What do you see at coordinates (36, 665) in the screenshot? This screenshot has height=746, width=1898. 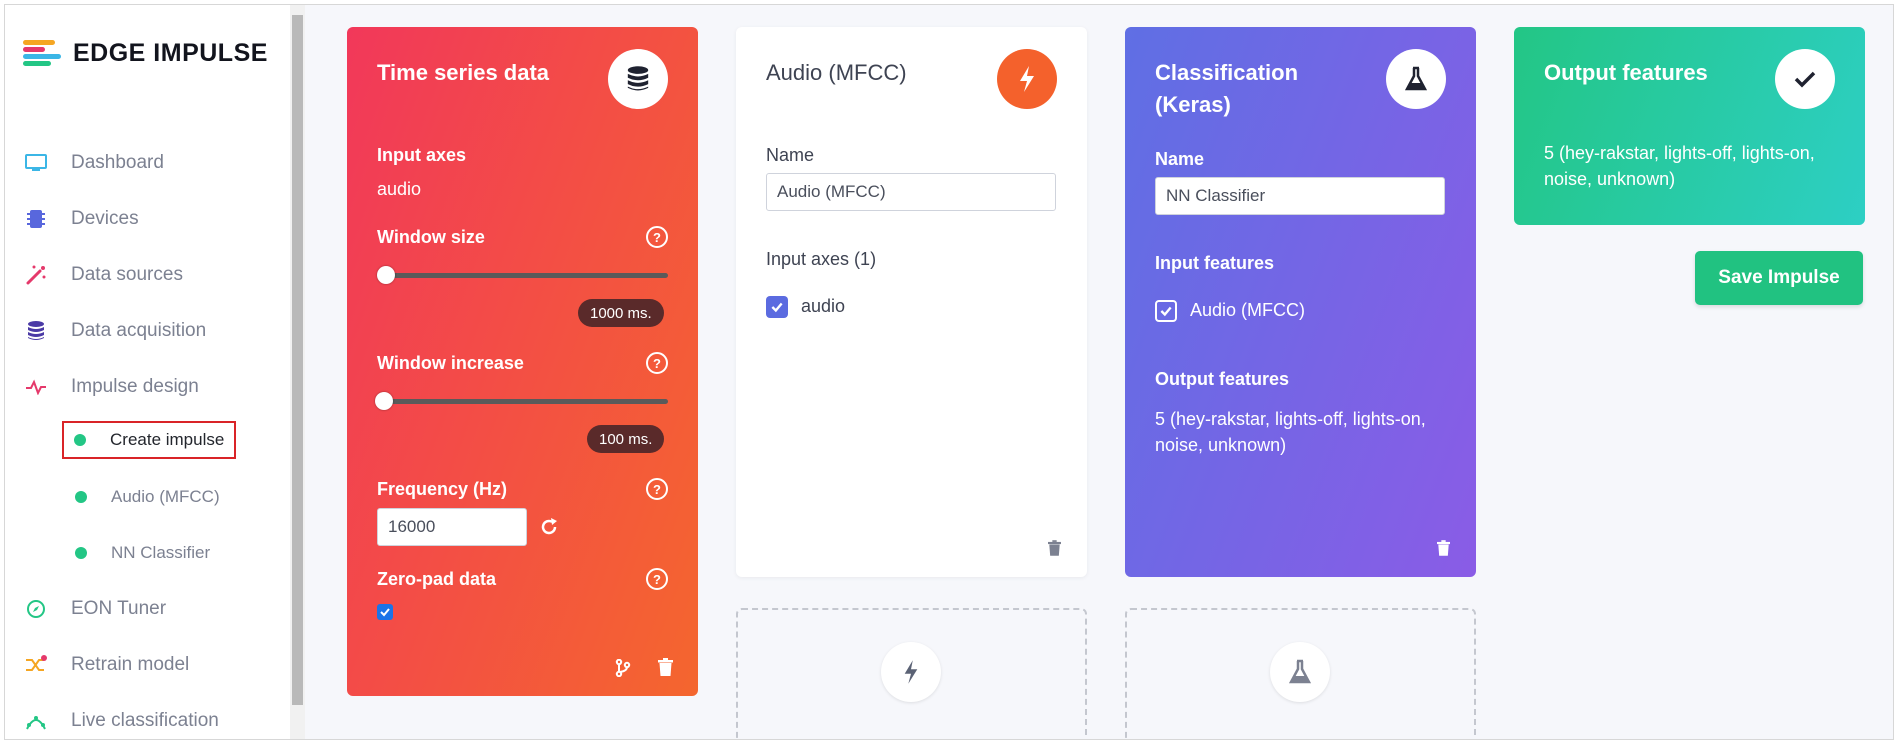 I see `shuffle-icon` at bounding box center [36, 665].